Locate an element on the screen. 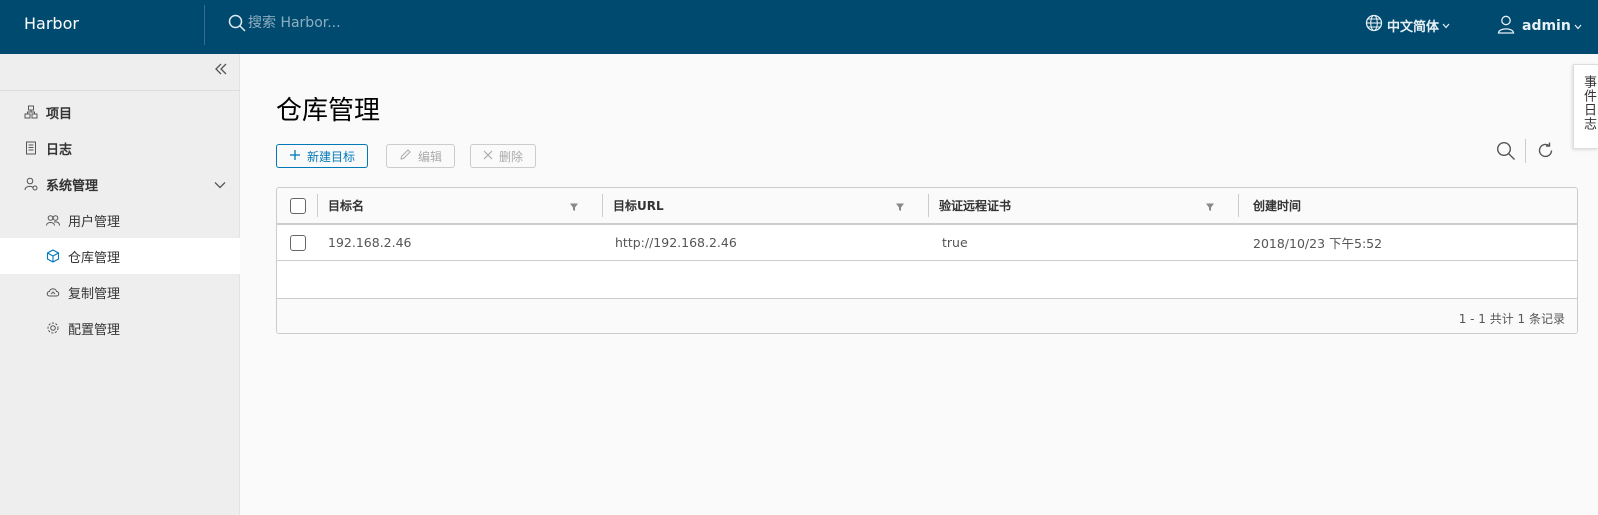  event-log-tab: 事件日志 is located at coordinates (1585, 106).